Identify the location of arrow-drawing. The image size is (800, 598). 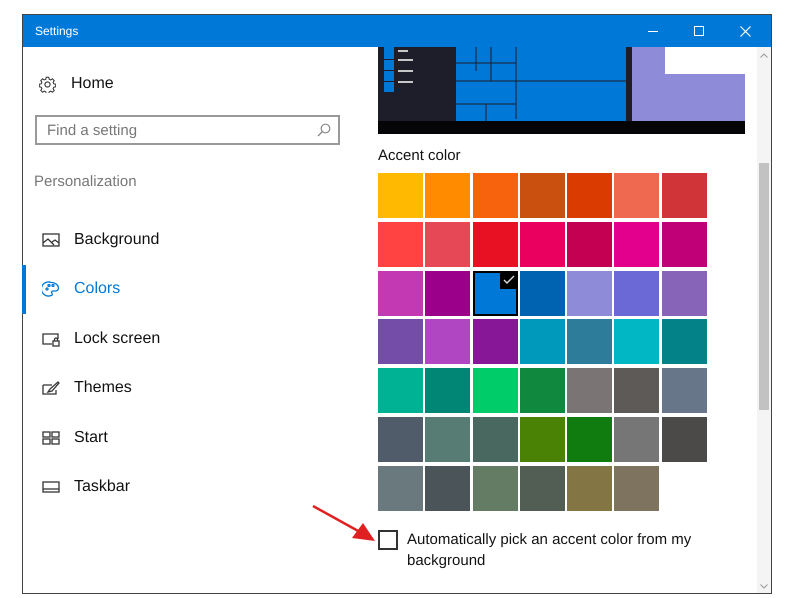
(344, 524).